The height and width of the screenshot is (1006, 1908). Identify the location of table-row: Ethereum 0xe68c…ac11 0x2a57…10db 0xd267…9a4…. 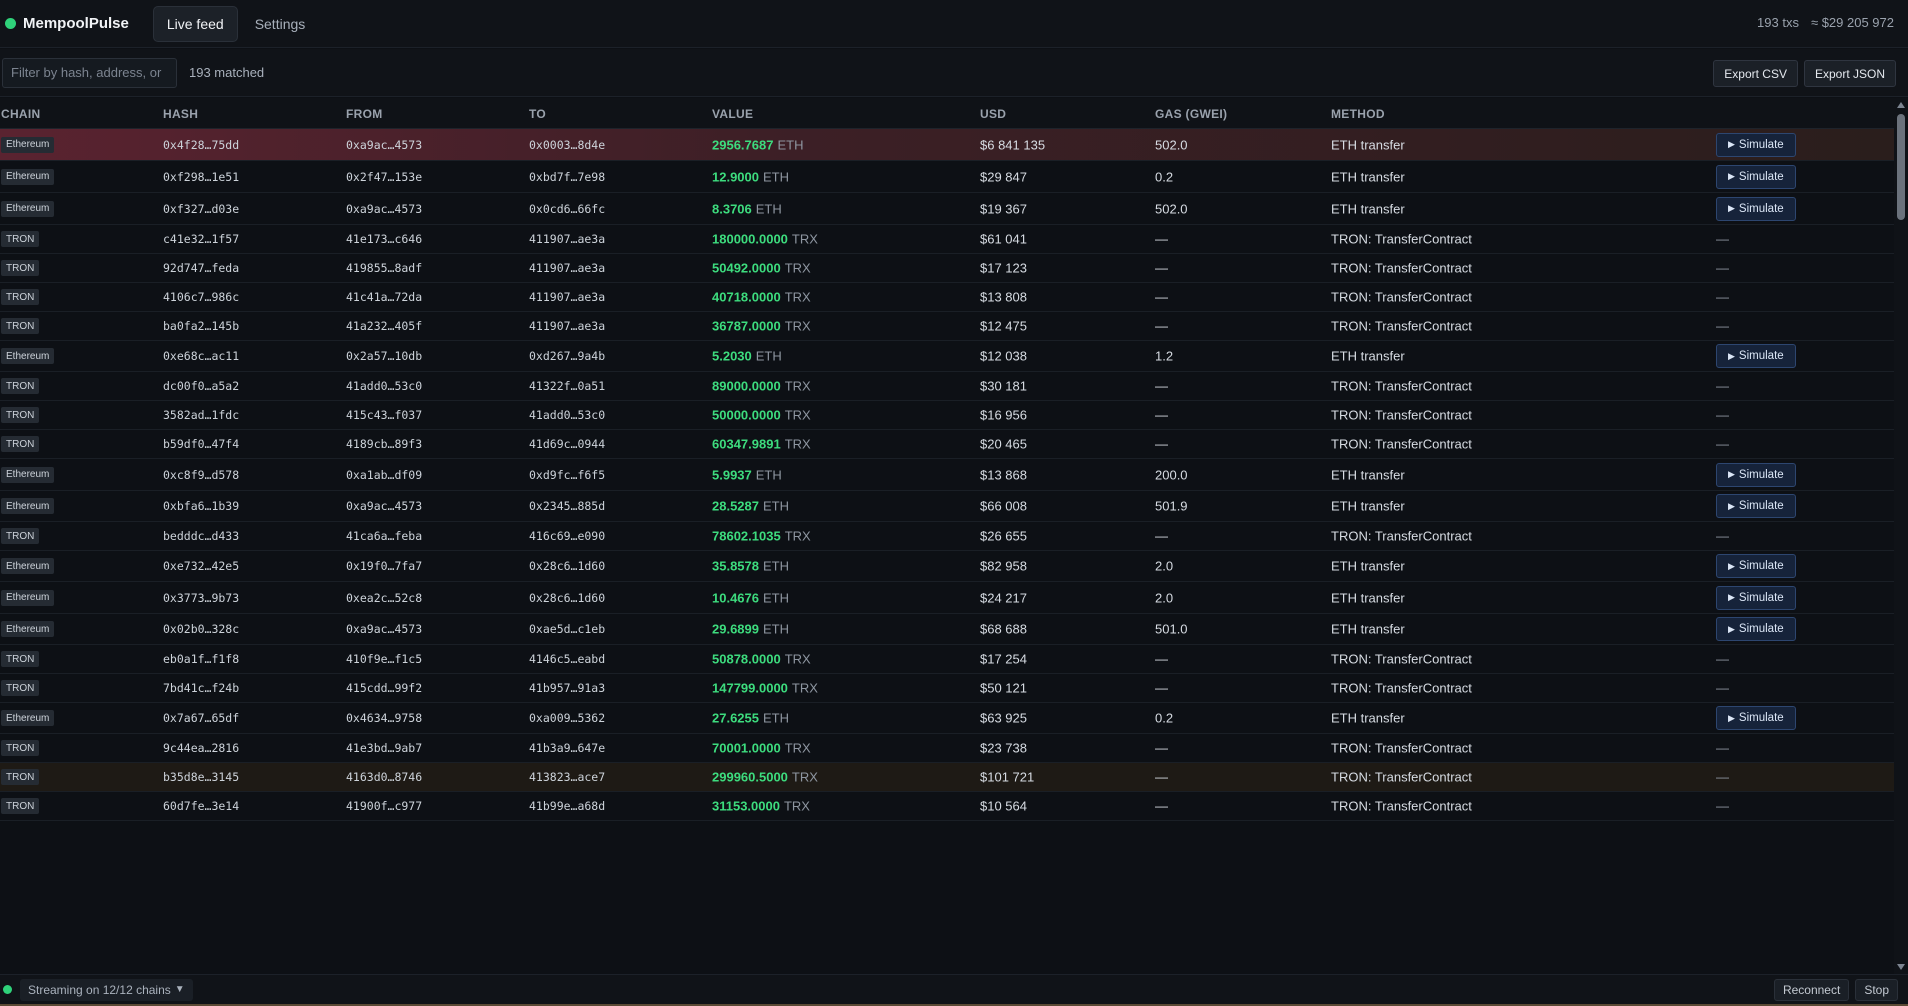
(947, 356).